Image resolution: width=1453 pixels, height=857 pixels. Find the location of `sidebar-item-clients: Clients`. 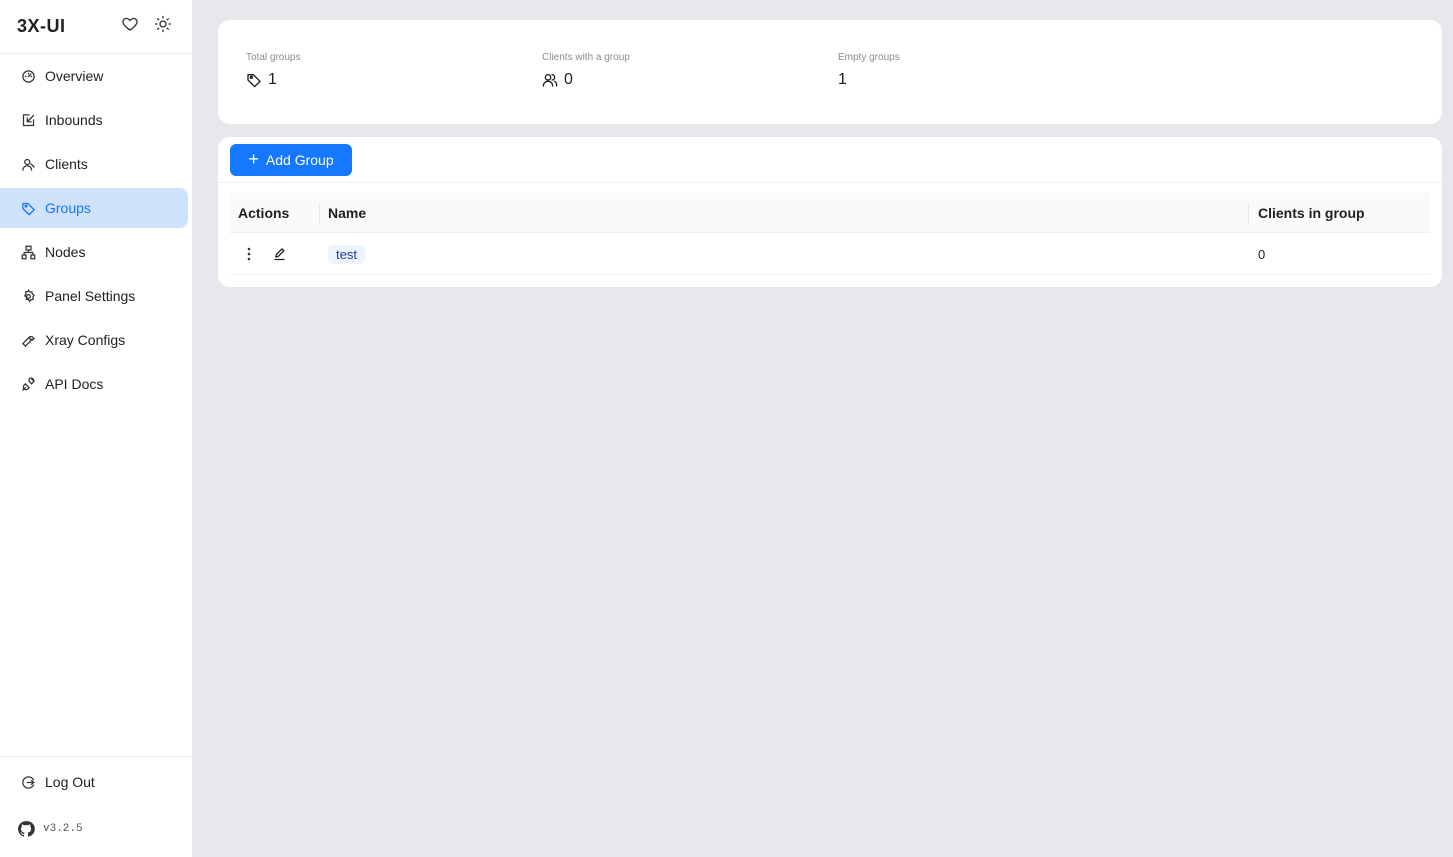

sidebar-item-clients: Clients is located at coordinates (94, 164).